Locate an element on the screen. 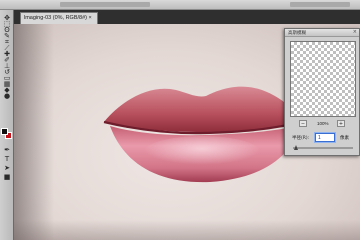 Image resolution: width=360 pixels, height=240 pixels. close-icon: × is located at coordinates (355, 32).